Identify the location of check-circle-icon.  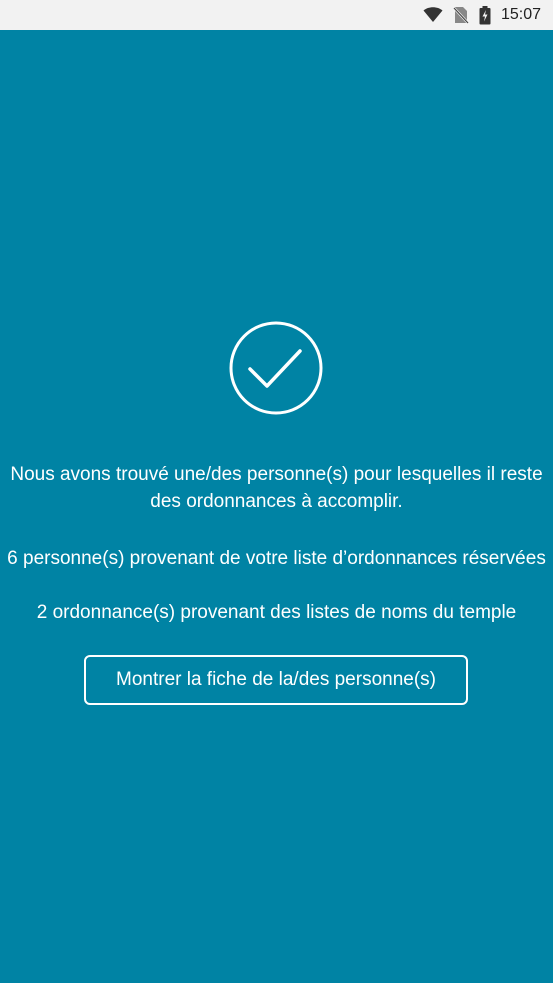
(276, 368).